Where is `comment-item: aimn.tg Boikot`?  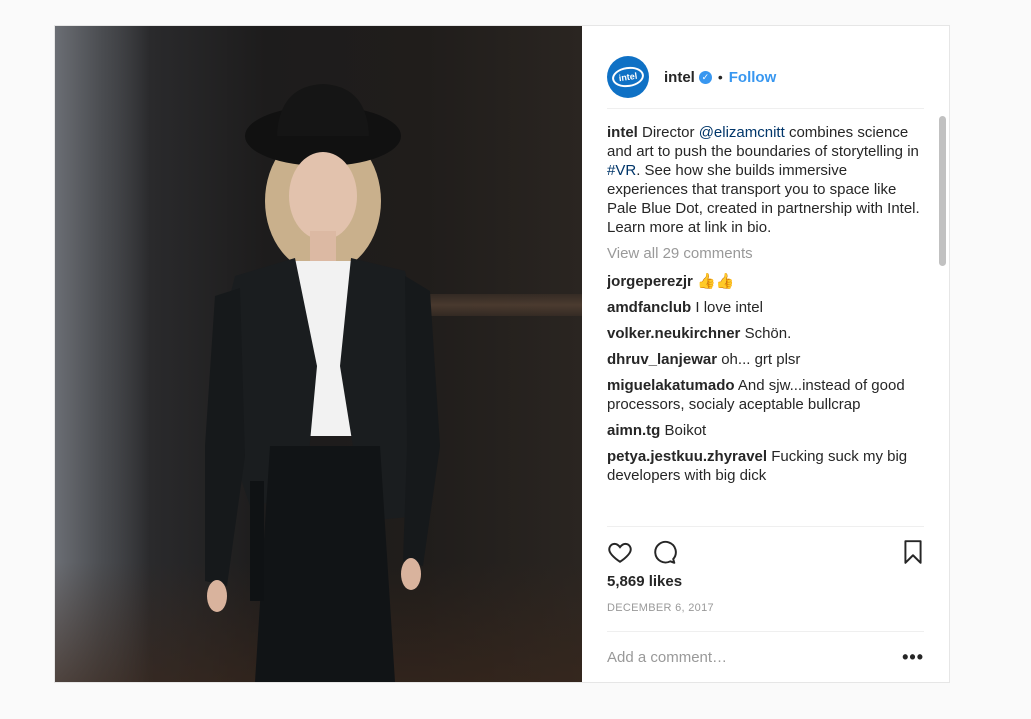
comment-item: aimn.tg Boikot is located at coordinates (764, 430).